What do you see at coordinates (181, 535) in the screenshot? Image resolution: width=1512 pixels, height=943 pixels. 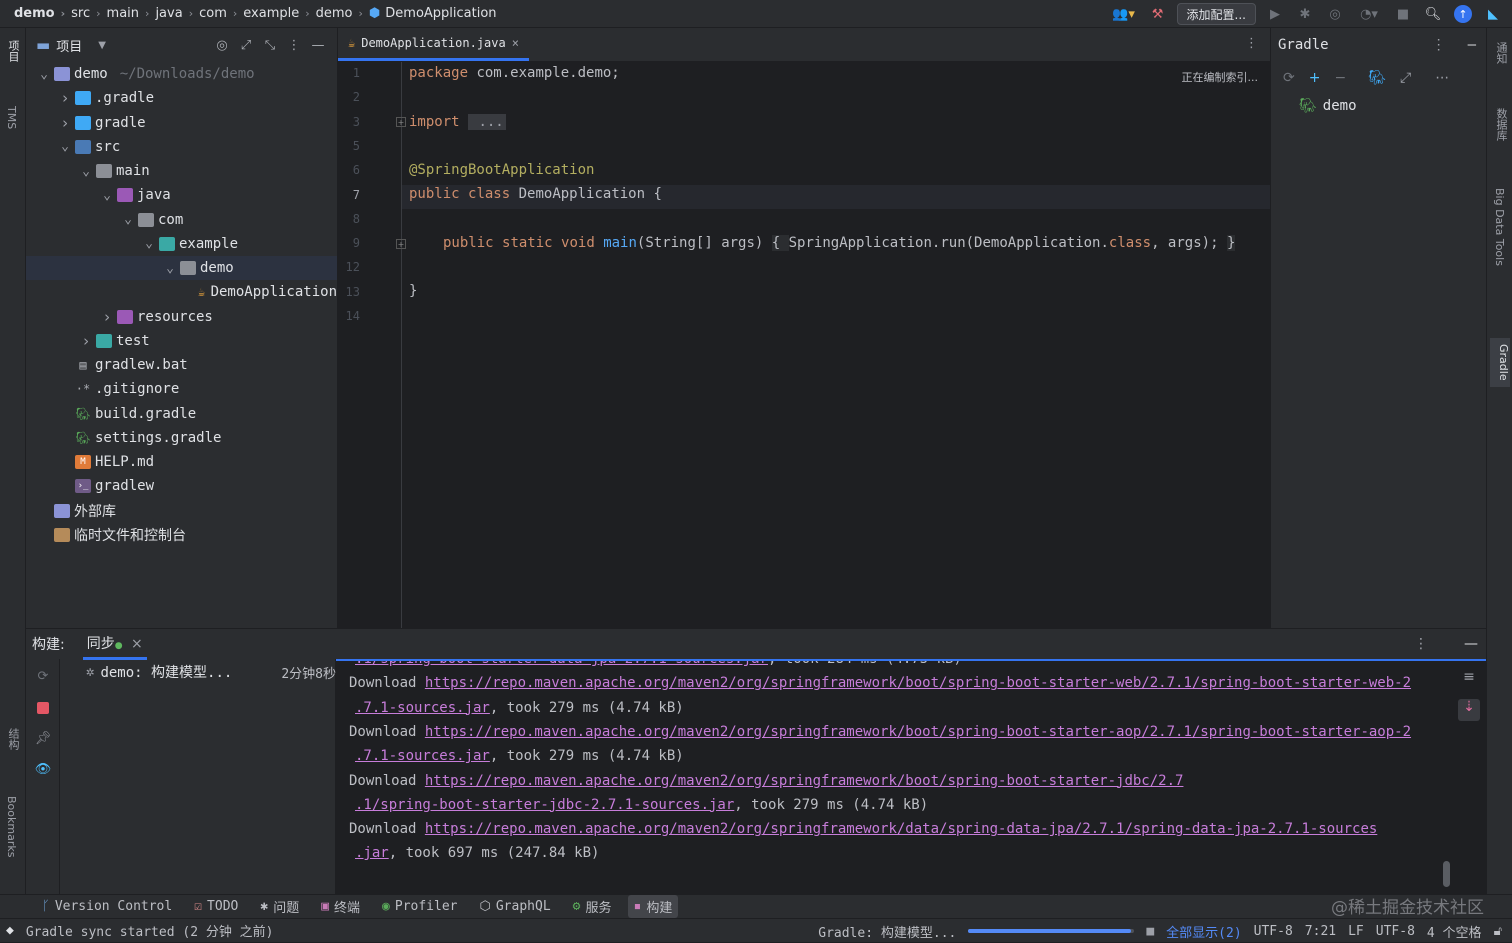 I see `tree-item: 临时文件和控制台` at bounding box center [181, 535].